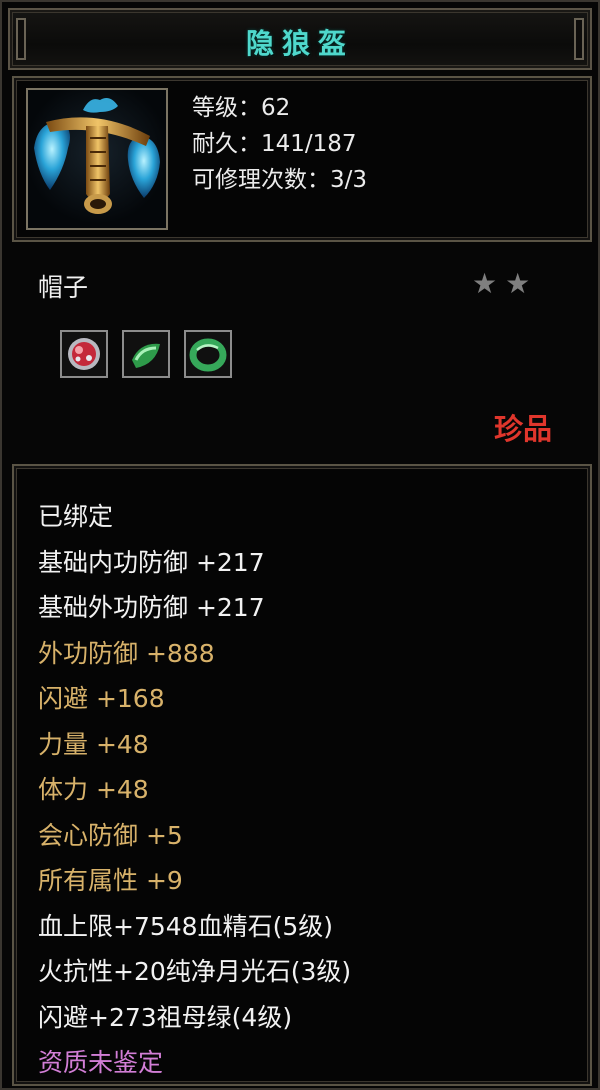  I want to click on helmet-icon, so click(97, 156).